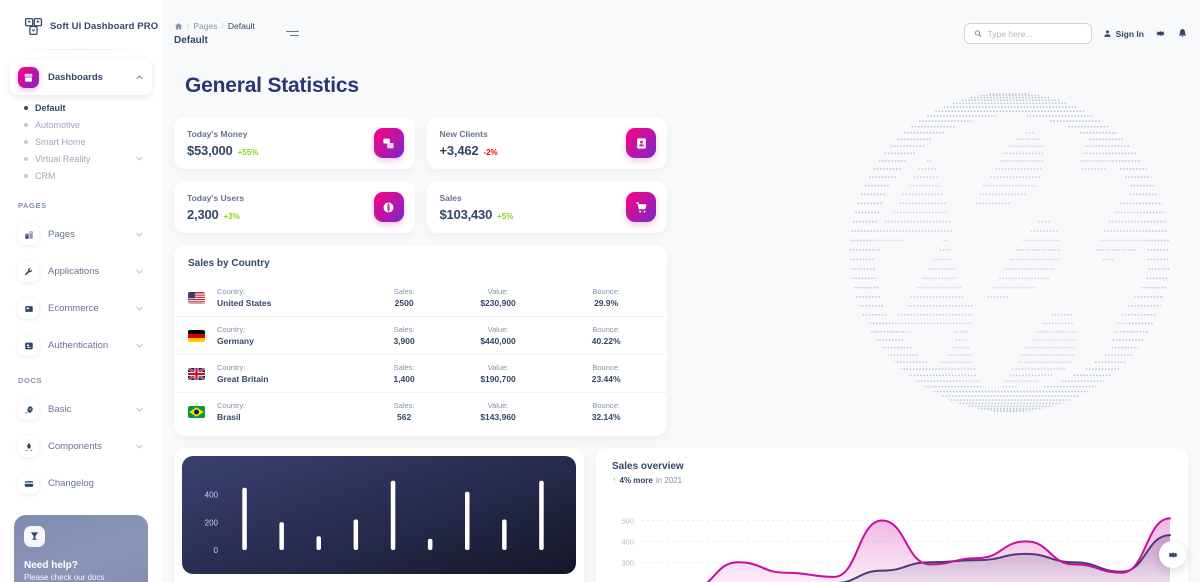  What do you see at coordinates (900, 481) in the screenshot?
I see `sales-overview-trend: ↑ 4% more in 2021` at bounding box center [900, 481].